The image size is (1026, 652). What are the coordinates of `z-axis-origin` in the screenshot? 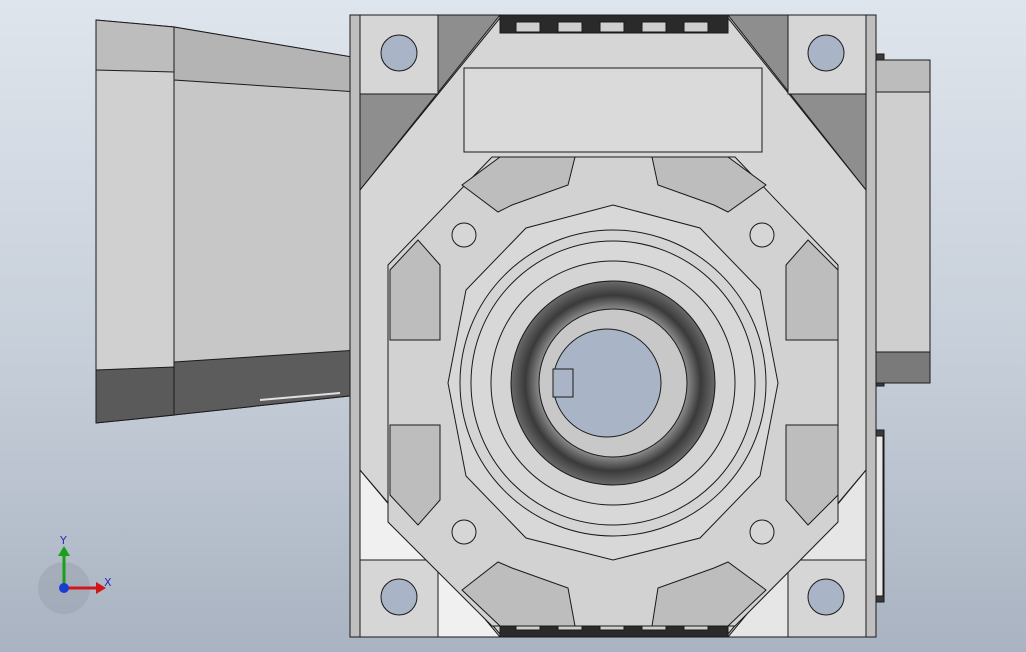 It's located at (64, 588).